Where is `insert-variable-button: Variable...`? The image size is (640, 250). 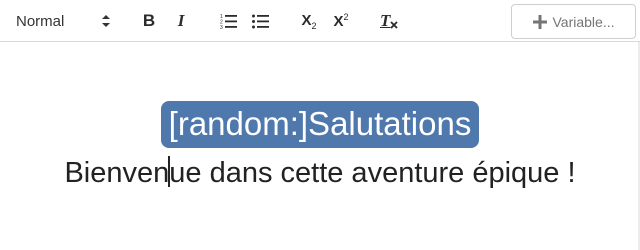
insert-variable-button: Variable... is located at coordinates (573, 21).